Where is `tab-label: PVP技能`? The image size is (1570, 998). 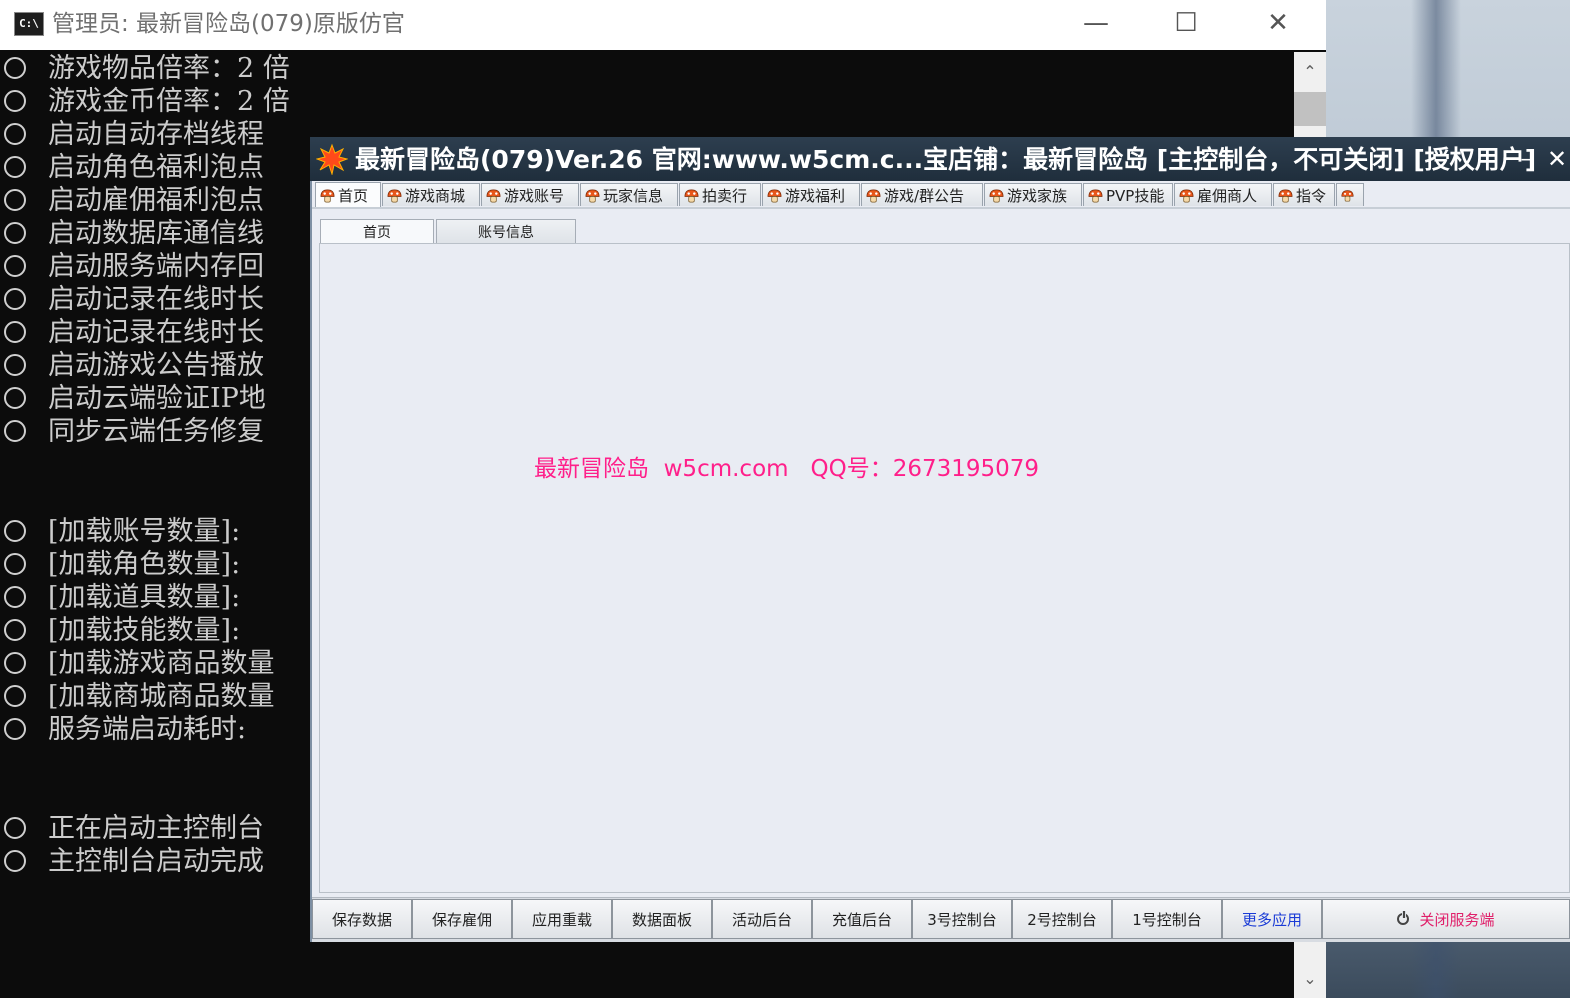 tab-label: PVP技能 is located at coordinates (1135, 195).